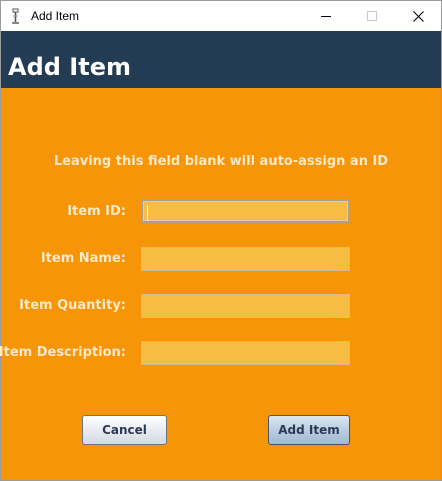 Image resolution: width=442 pixels, height=481 pixels. I want to click on minimize-button, so click(326, 16).